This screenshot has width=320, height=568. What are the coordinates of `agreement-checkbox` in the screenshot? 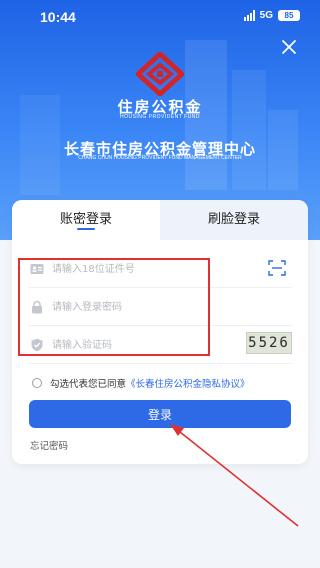 It's located at (37, 383).